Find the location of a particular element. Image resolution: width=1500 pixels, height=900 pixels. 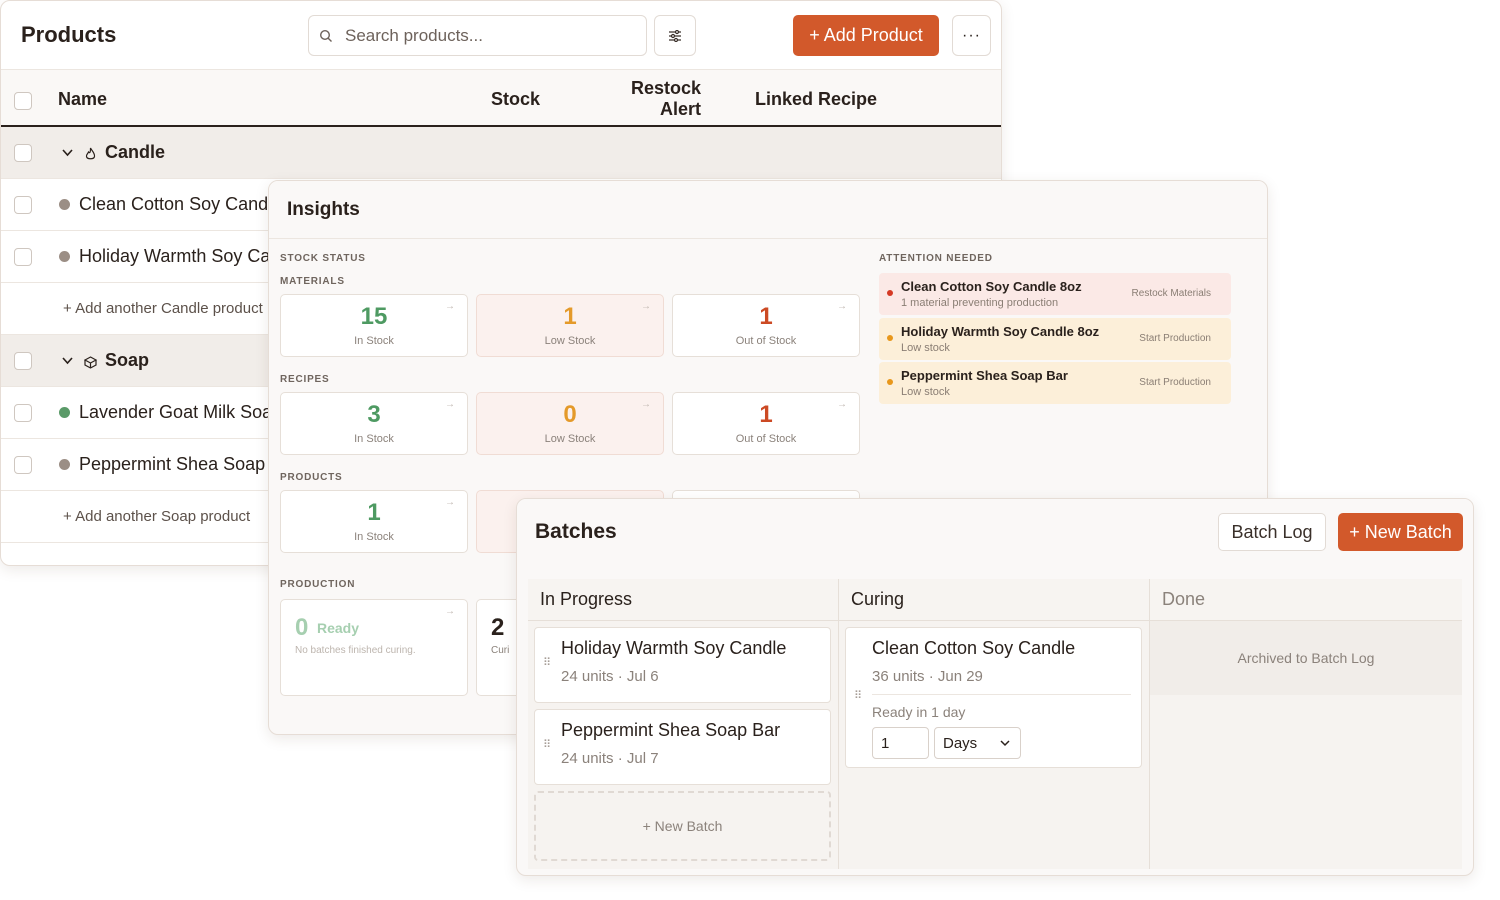

card-value: 15 is located at coordinates (374, 316).